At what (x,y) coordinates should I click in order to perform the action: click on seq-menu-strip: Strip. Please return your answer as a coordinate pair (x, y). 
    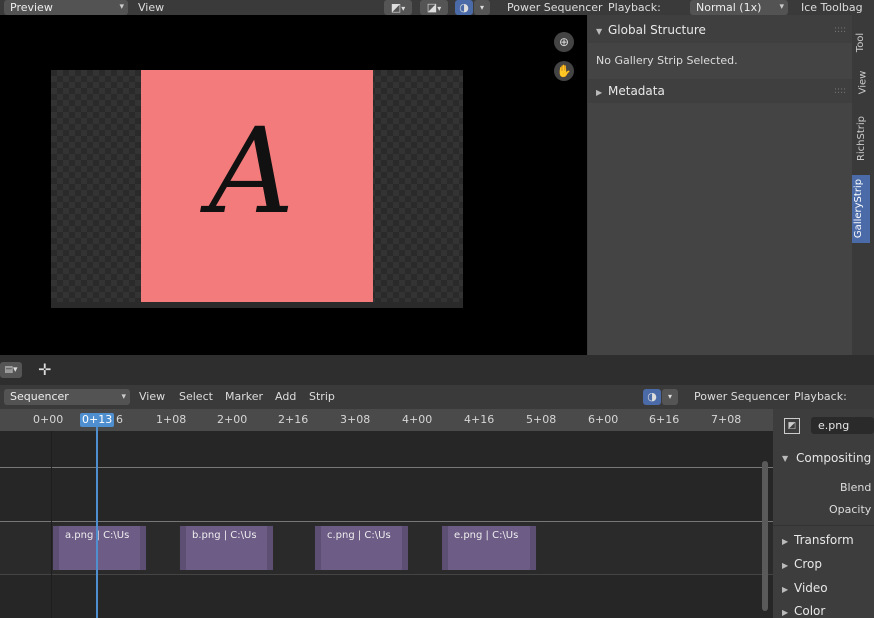
    Looking at the image, I should click on (322, 396).